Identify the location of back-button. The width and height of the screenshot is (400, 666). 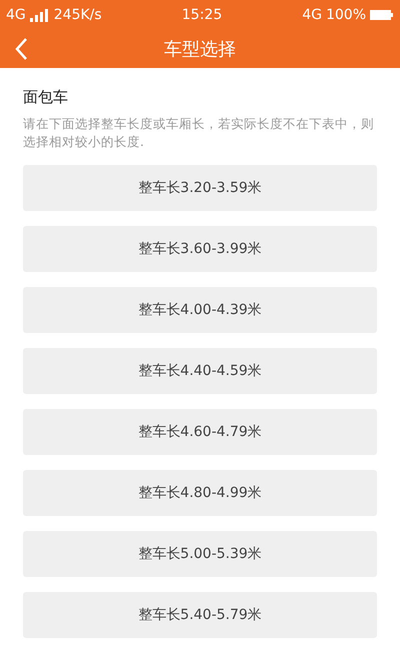
(21, 49).